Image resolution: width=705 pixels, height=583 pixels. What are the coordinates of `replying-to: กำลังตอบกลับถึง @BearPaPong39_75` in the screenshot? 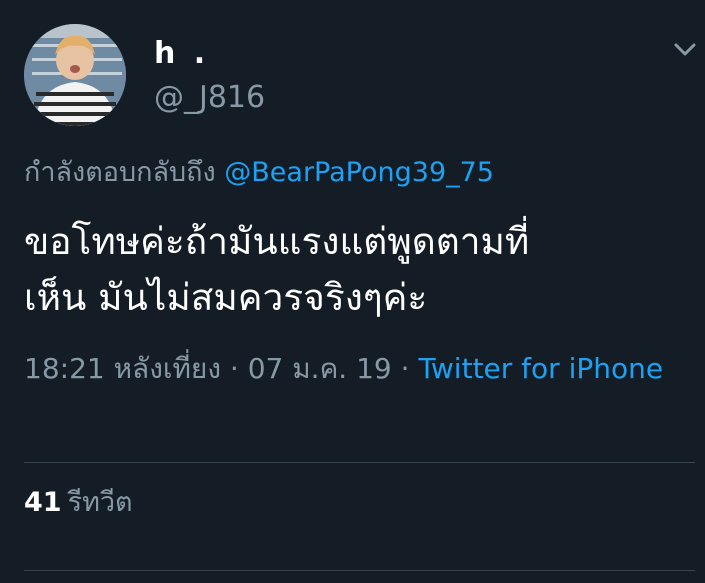 It's located at (259, 173).